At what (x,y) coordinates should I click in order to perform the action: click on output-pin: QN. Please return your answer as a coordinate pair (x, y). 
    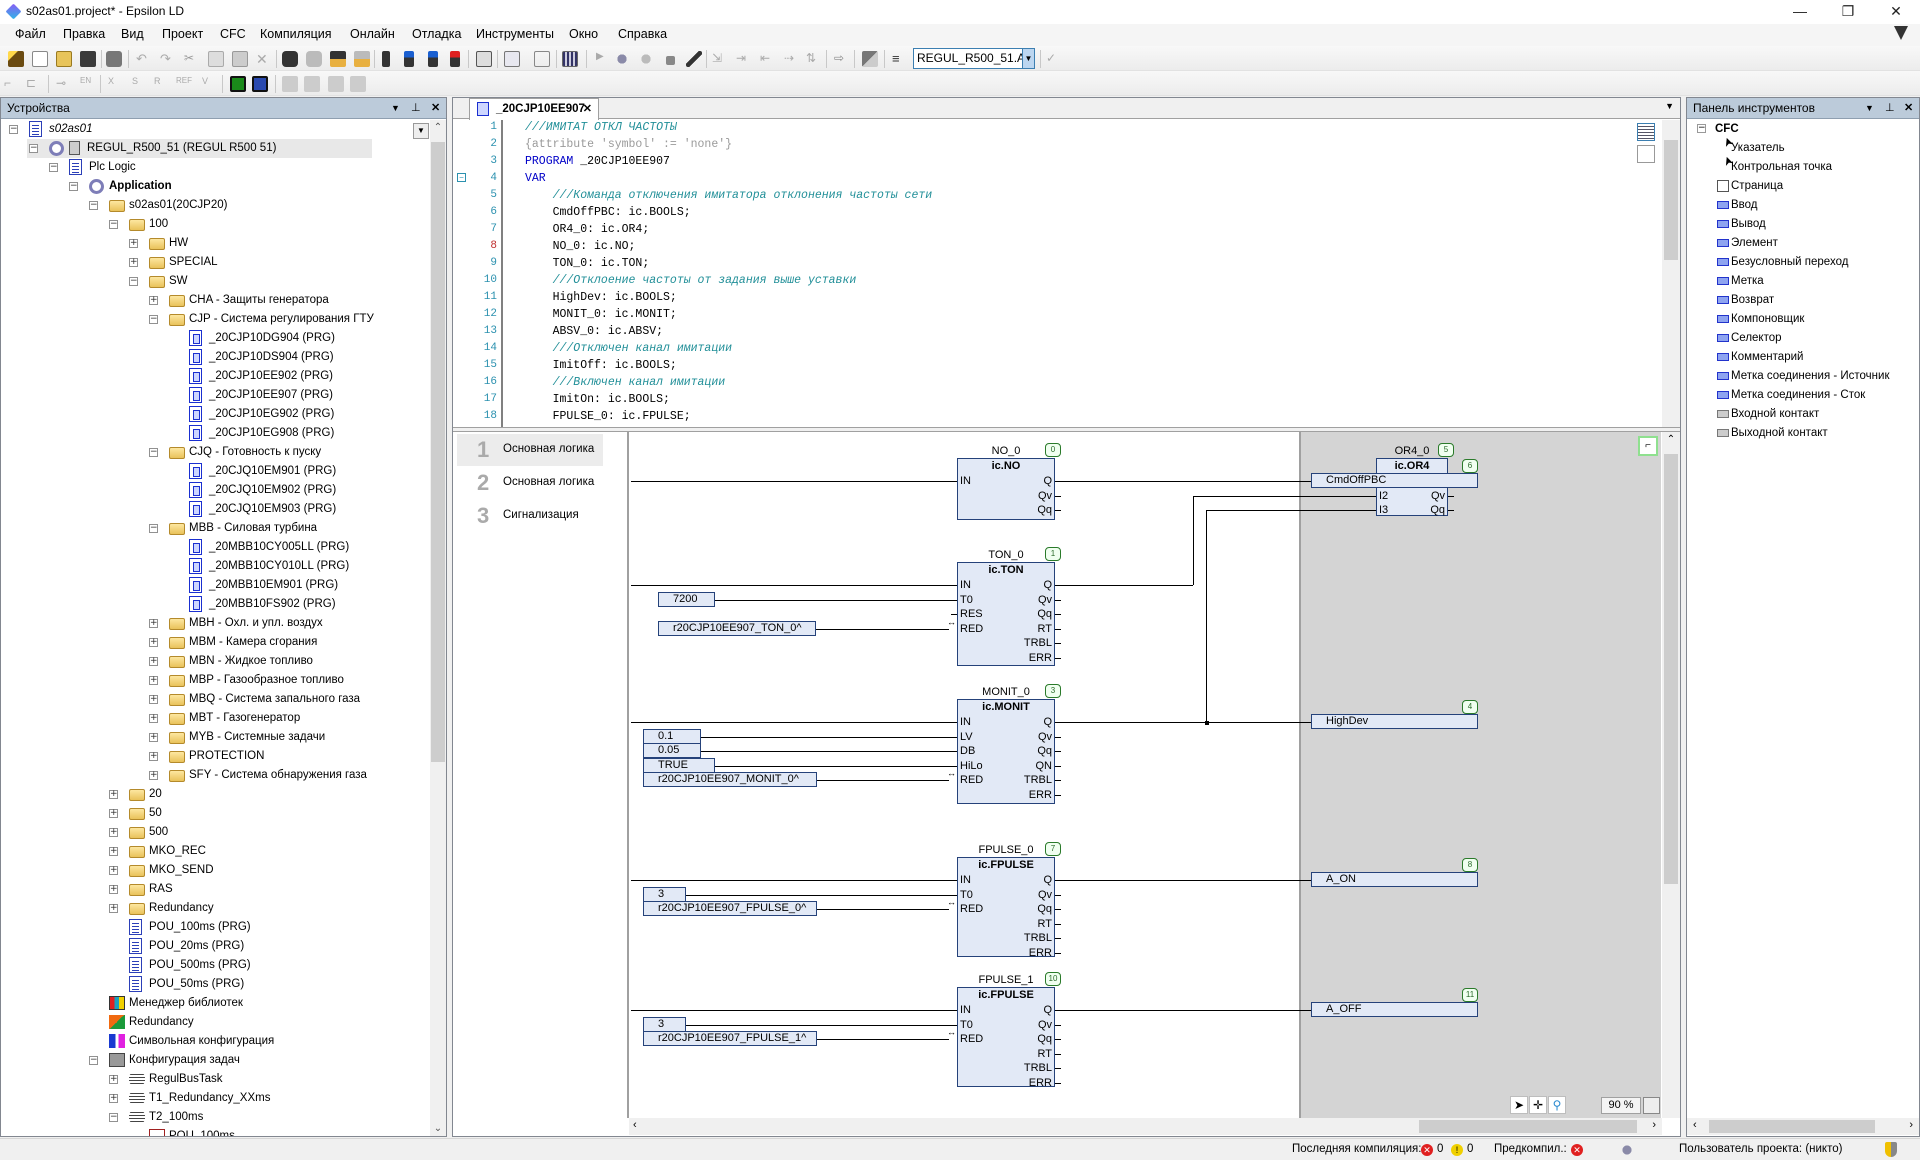
    Looking at the image, I should click on (1044, 766).